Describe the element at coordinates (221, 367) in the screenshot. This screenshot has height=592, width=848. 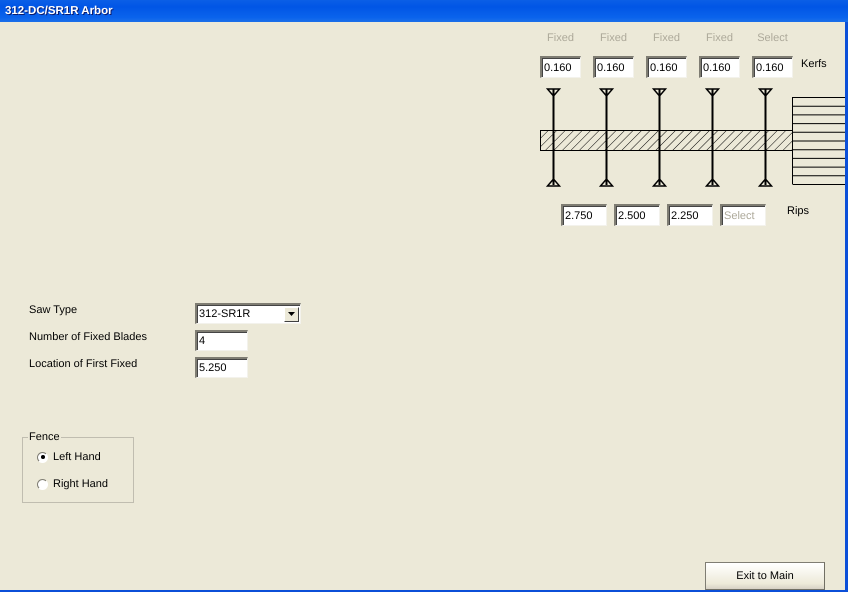
I see `input-field: 5.250` at that location.